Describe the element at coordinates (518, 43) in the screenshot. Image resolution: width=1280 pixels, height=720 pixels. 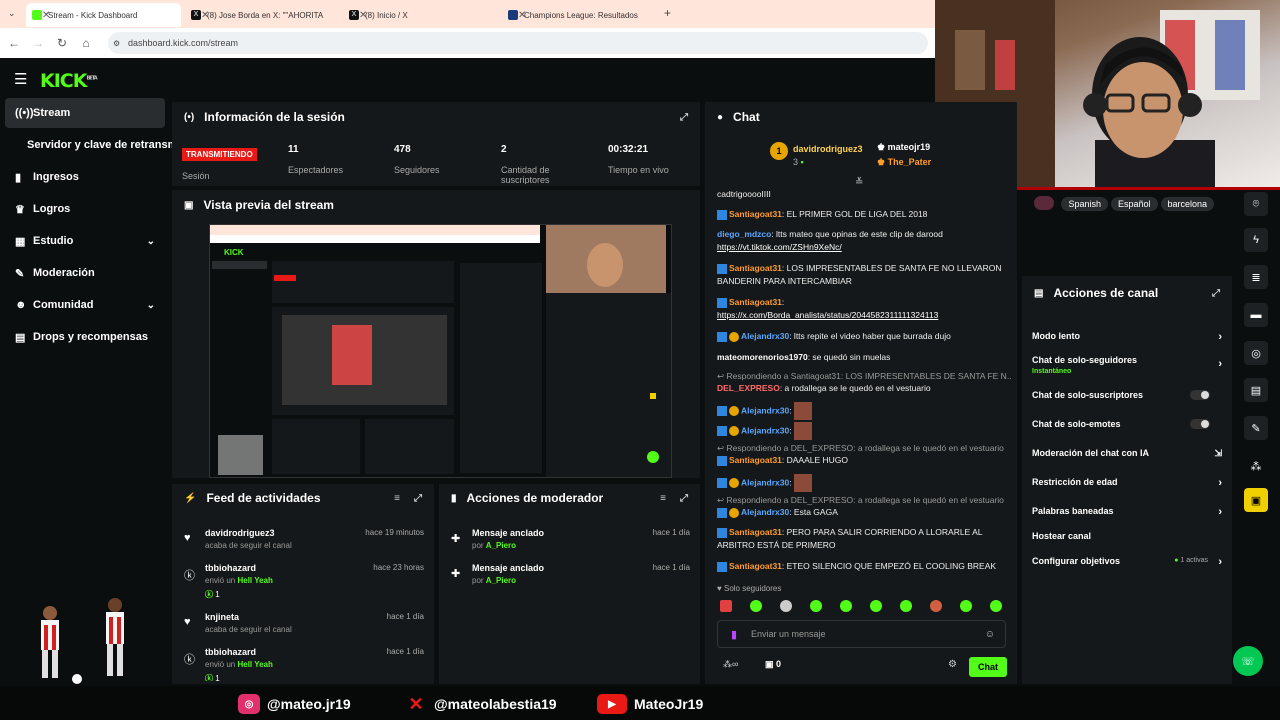
I see `url-field: ⚙ dashboard.kick.com/stream` at that location.